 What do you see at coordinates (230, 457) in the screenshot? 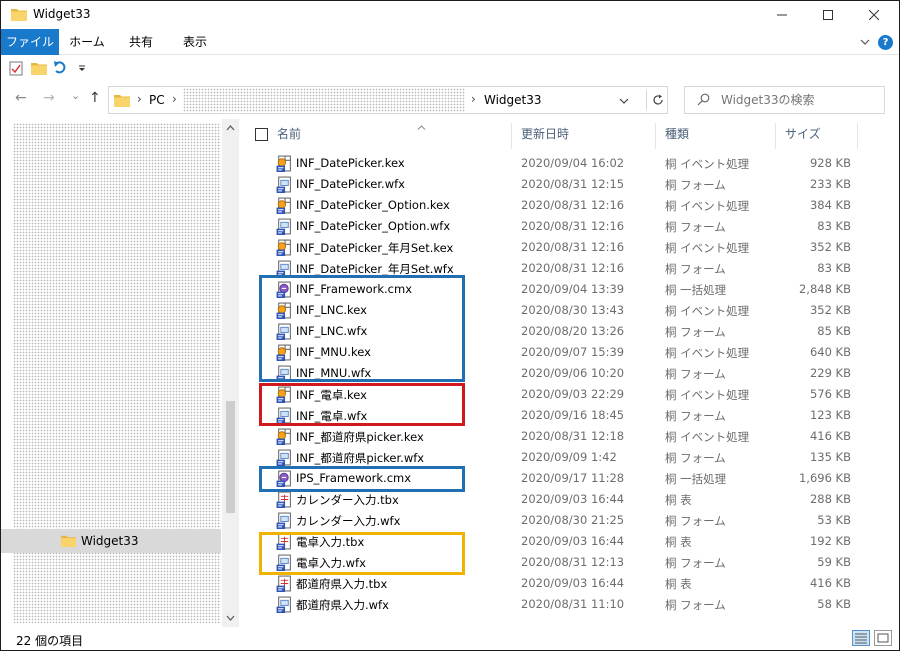
I see `scroll-thumb` at bounding box center [230, 457].